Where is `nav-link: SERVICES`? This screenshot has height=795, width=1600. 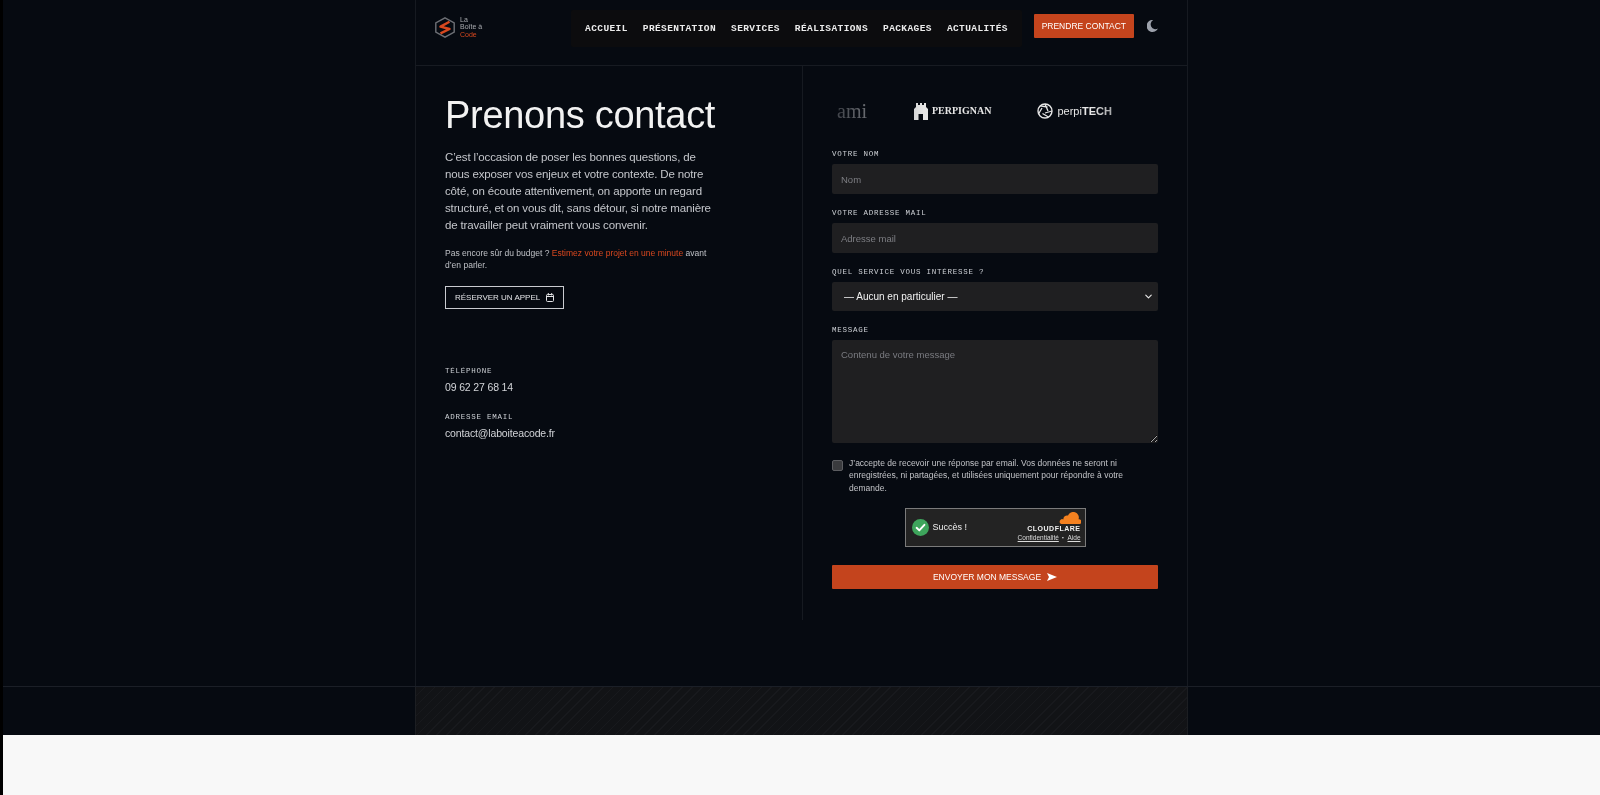 nav-link: SERVICES is located at coordinates (755, 28).